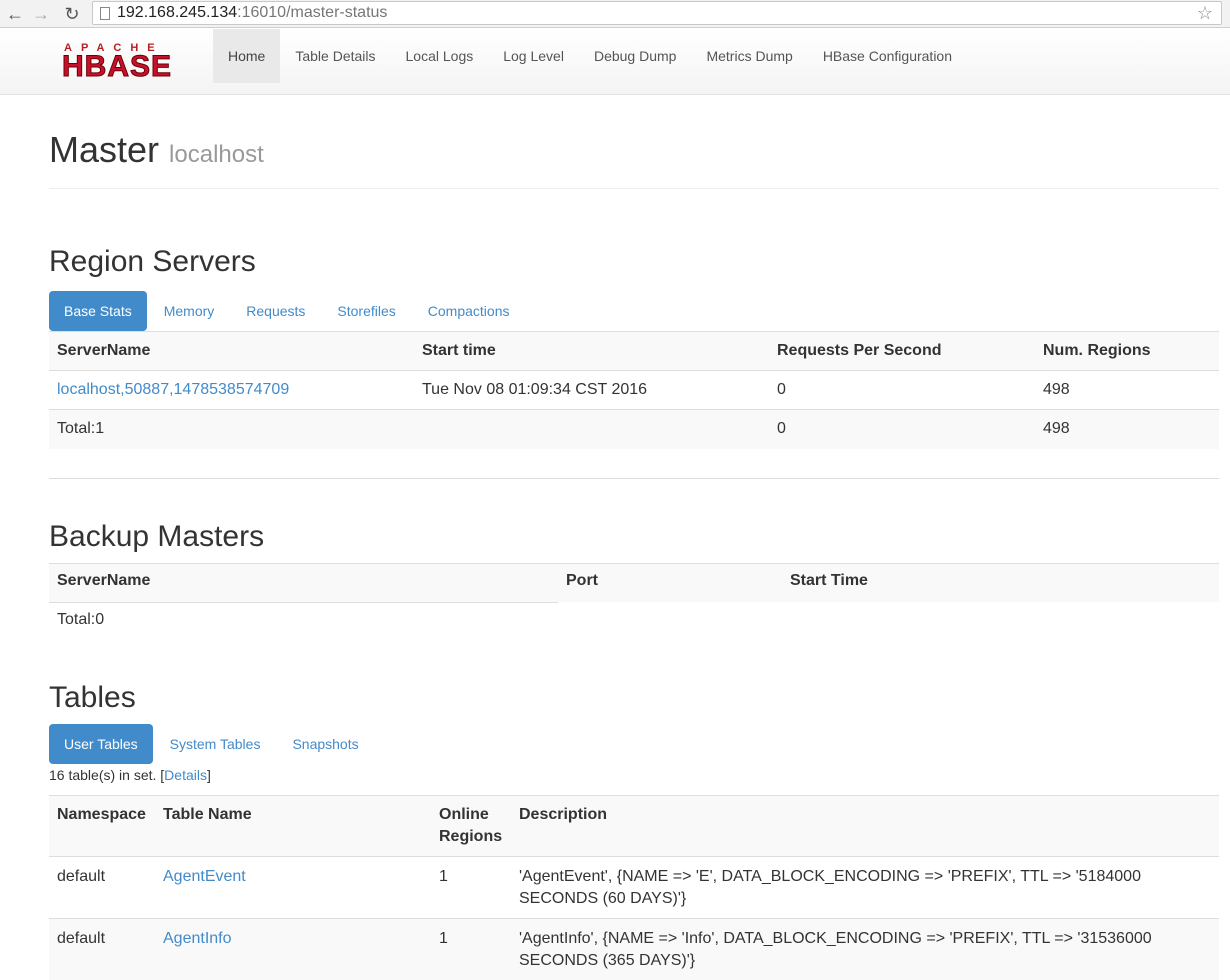  What do you see at coordinates (634, 478) in the screenshot?
I see `section-divider` at bounding box center [634, 478].